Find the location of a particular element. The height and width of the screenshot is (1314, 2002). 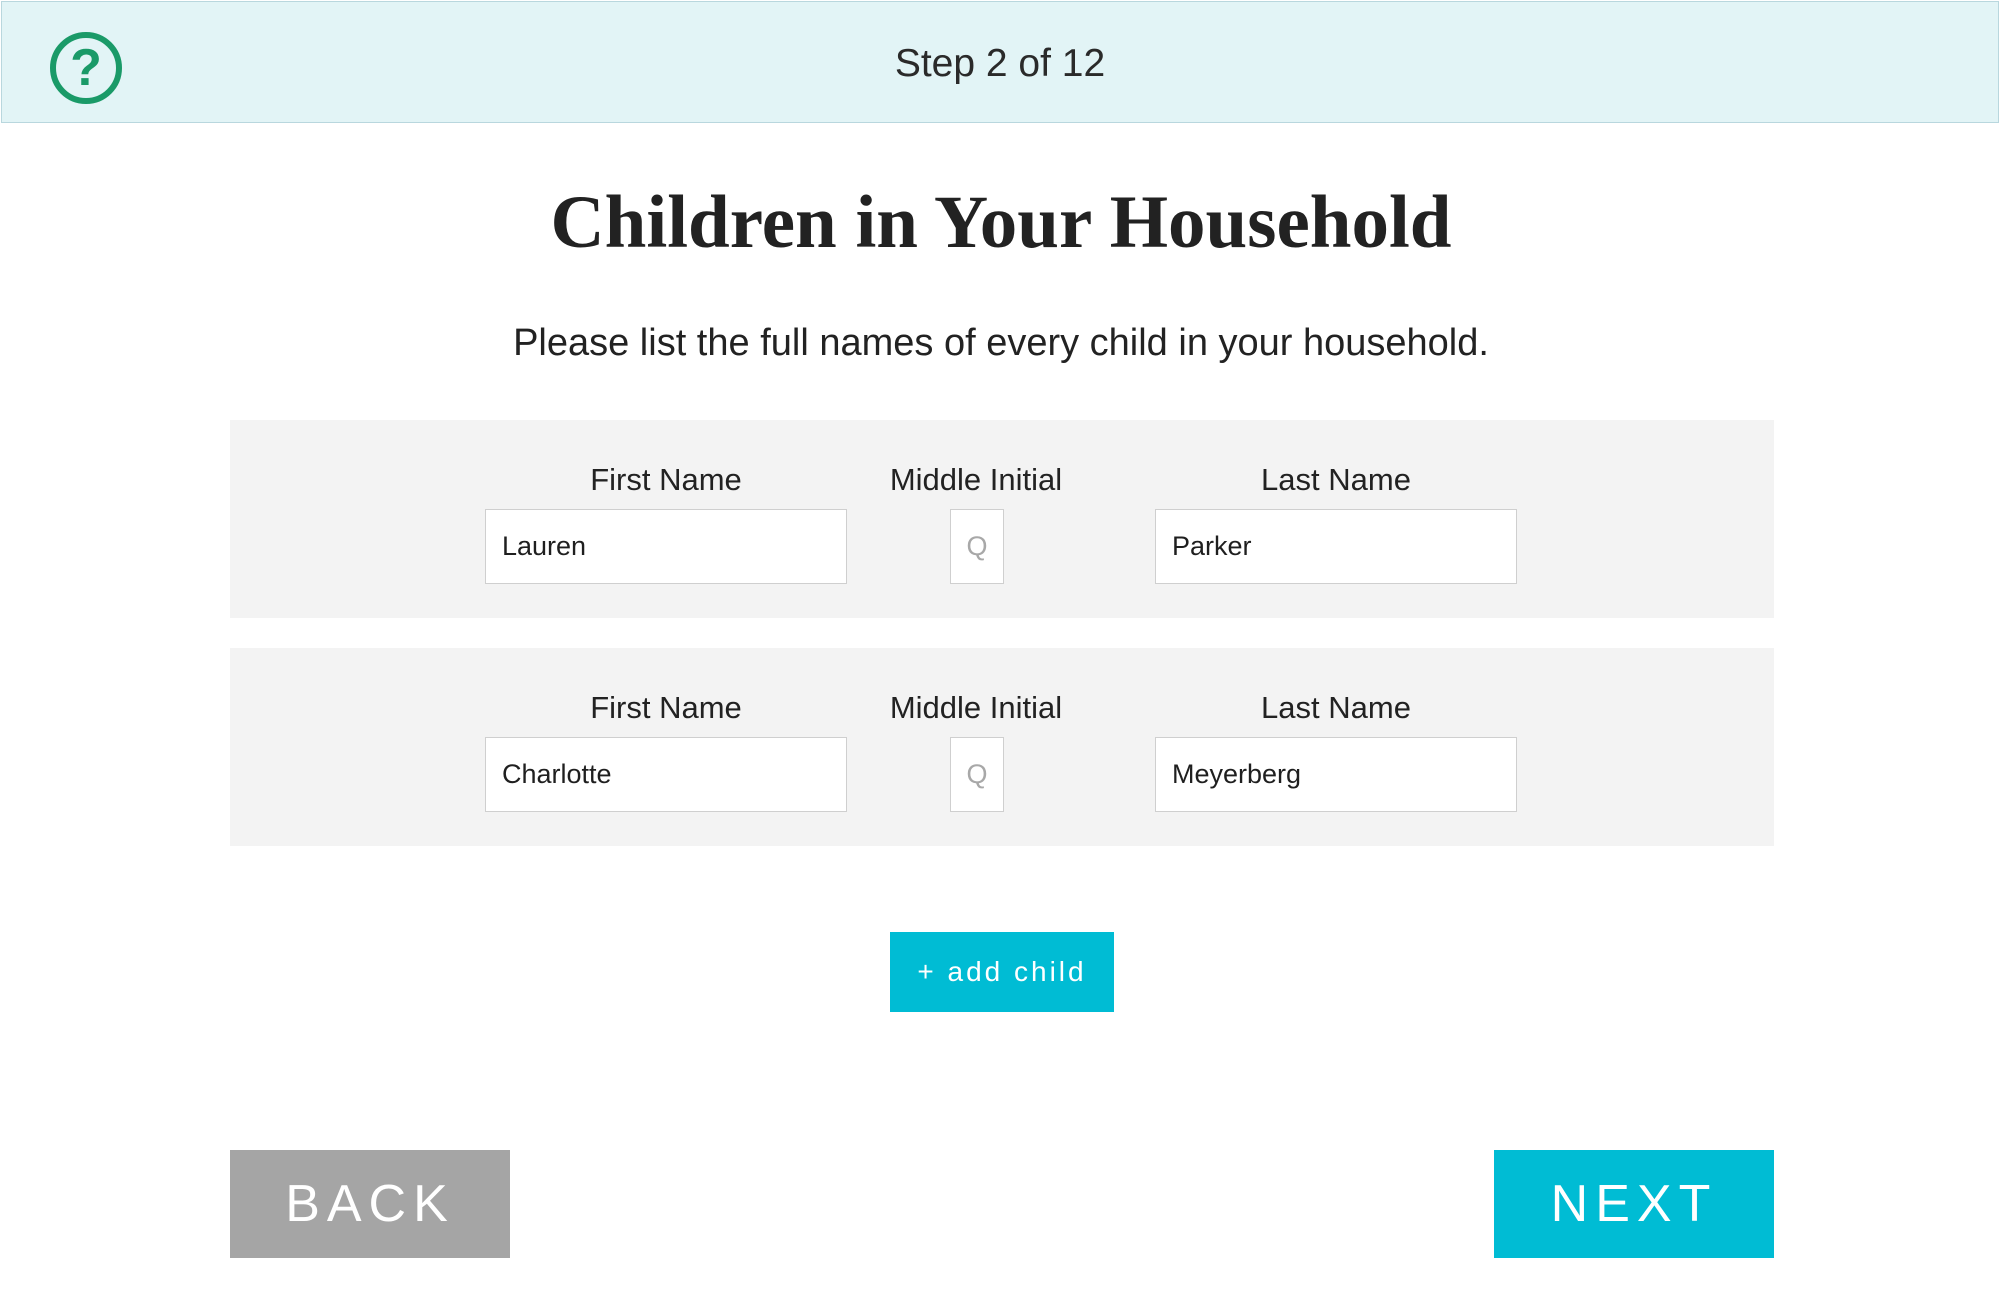

top-bar: ? Step 2 of 12 is located at coordinates (1000, 62).